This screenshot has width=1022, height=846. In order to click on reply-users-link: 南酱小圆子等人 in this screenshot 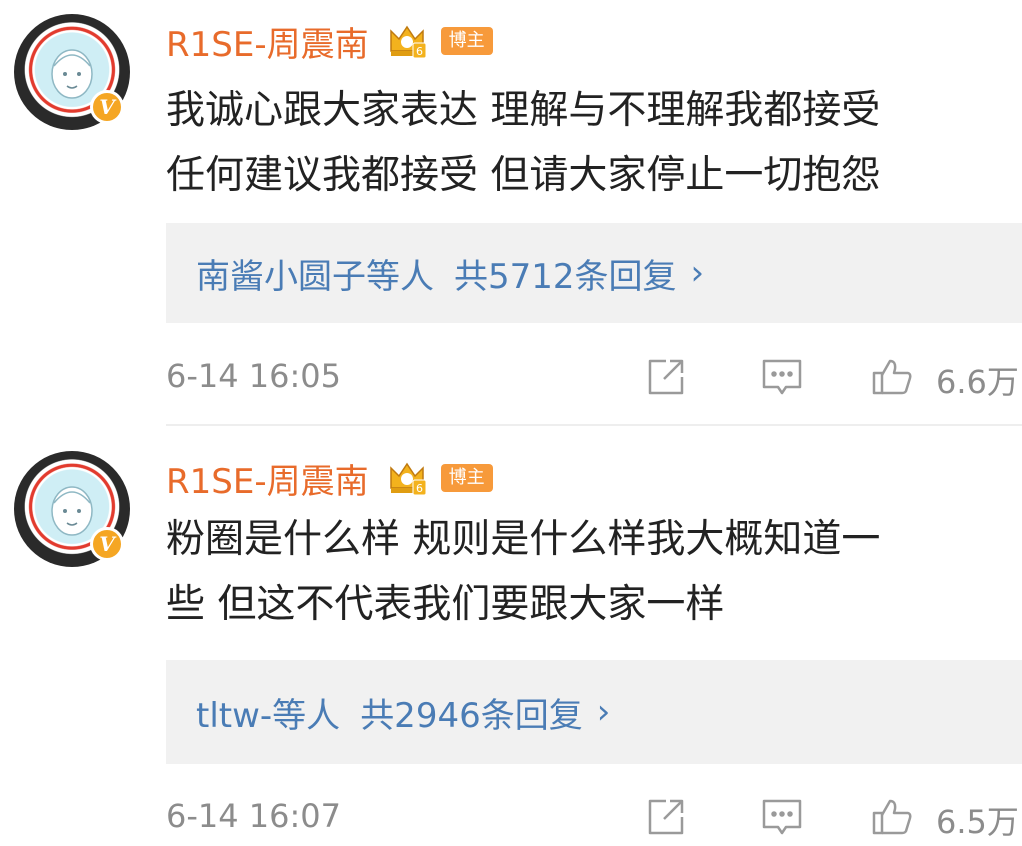, I will do `click(315, 273)`.